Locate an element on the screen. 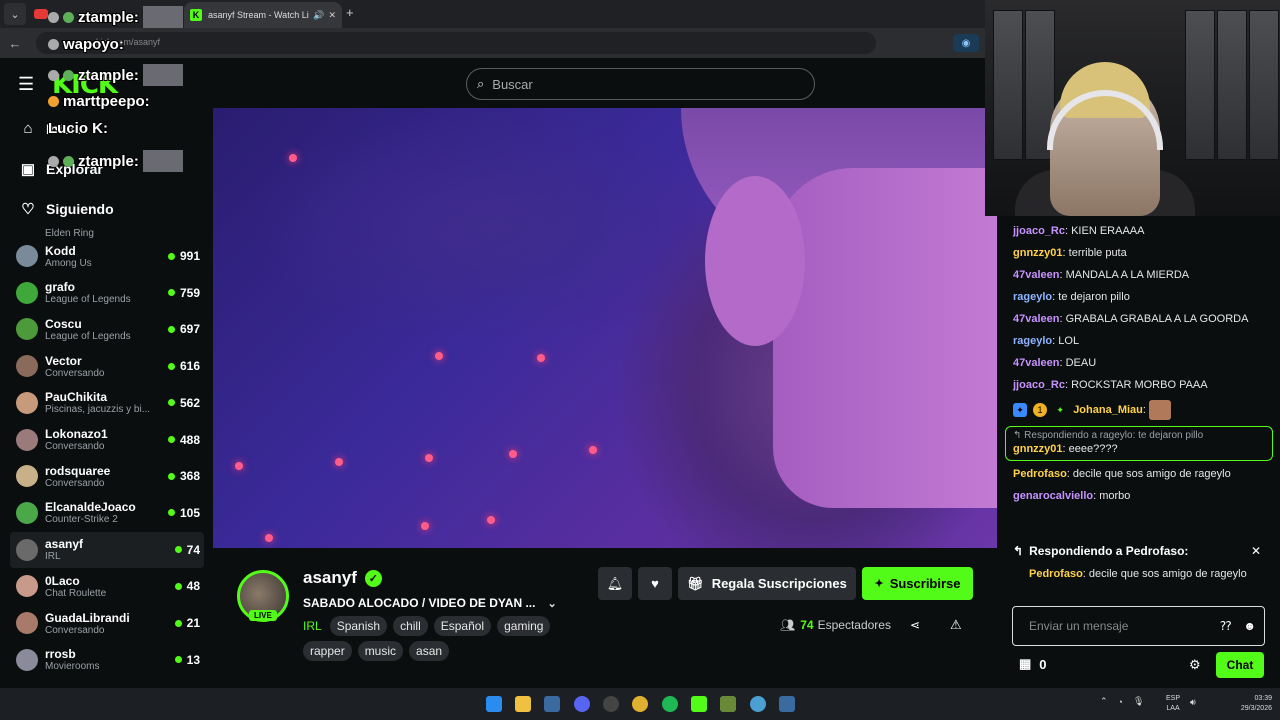  explore-icon: ▣ is located at coordinates (28, 169).